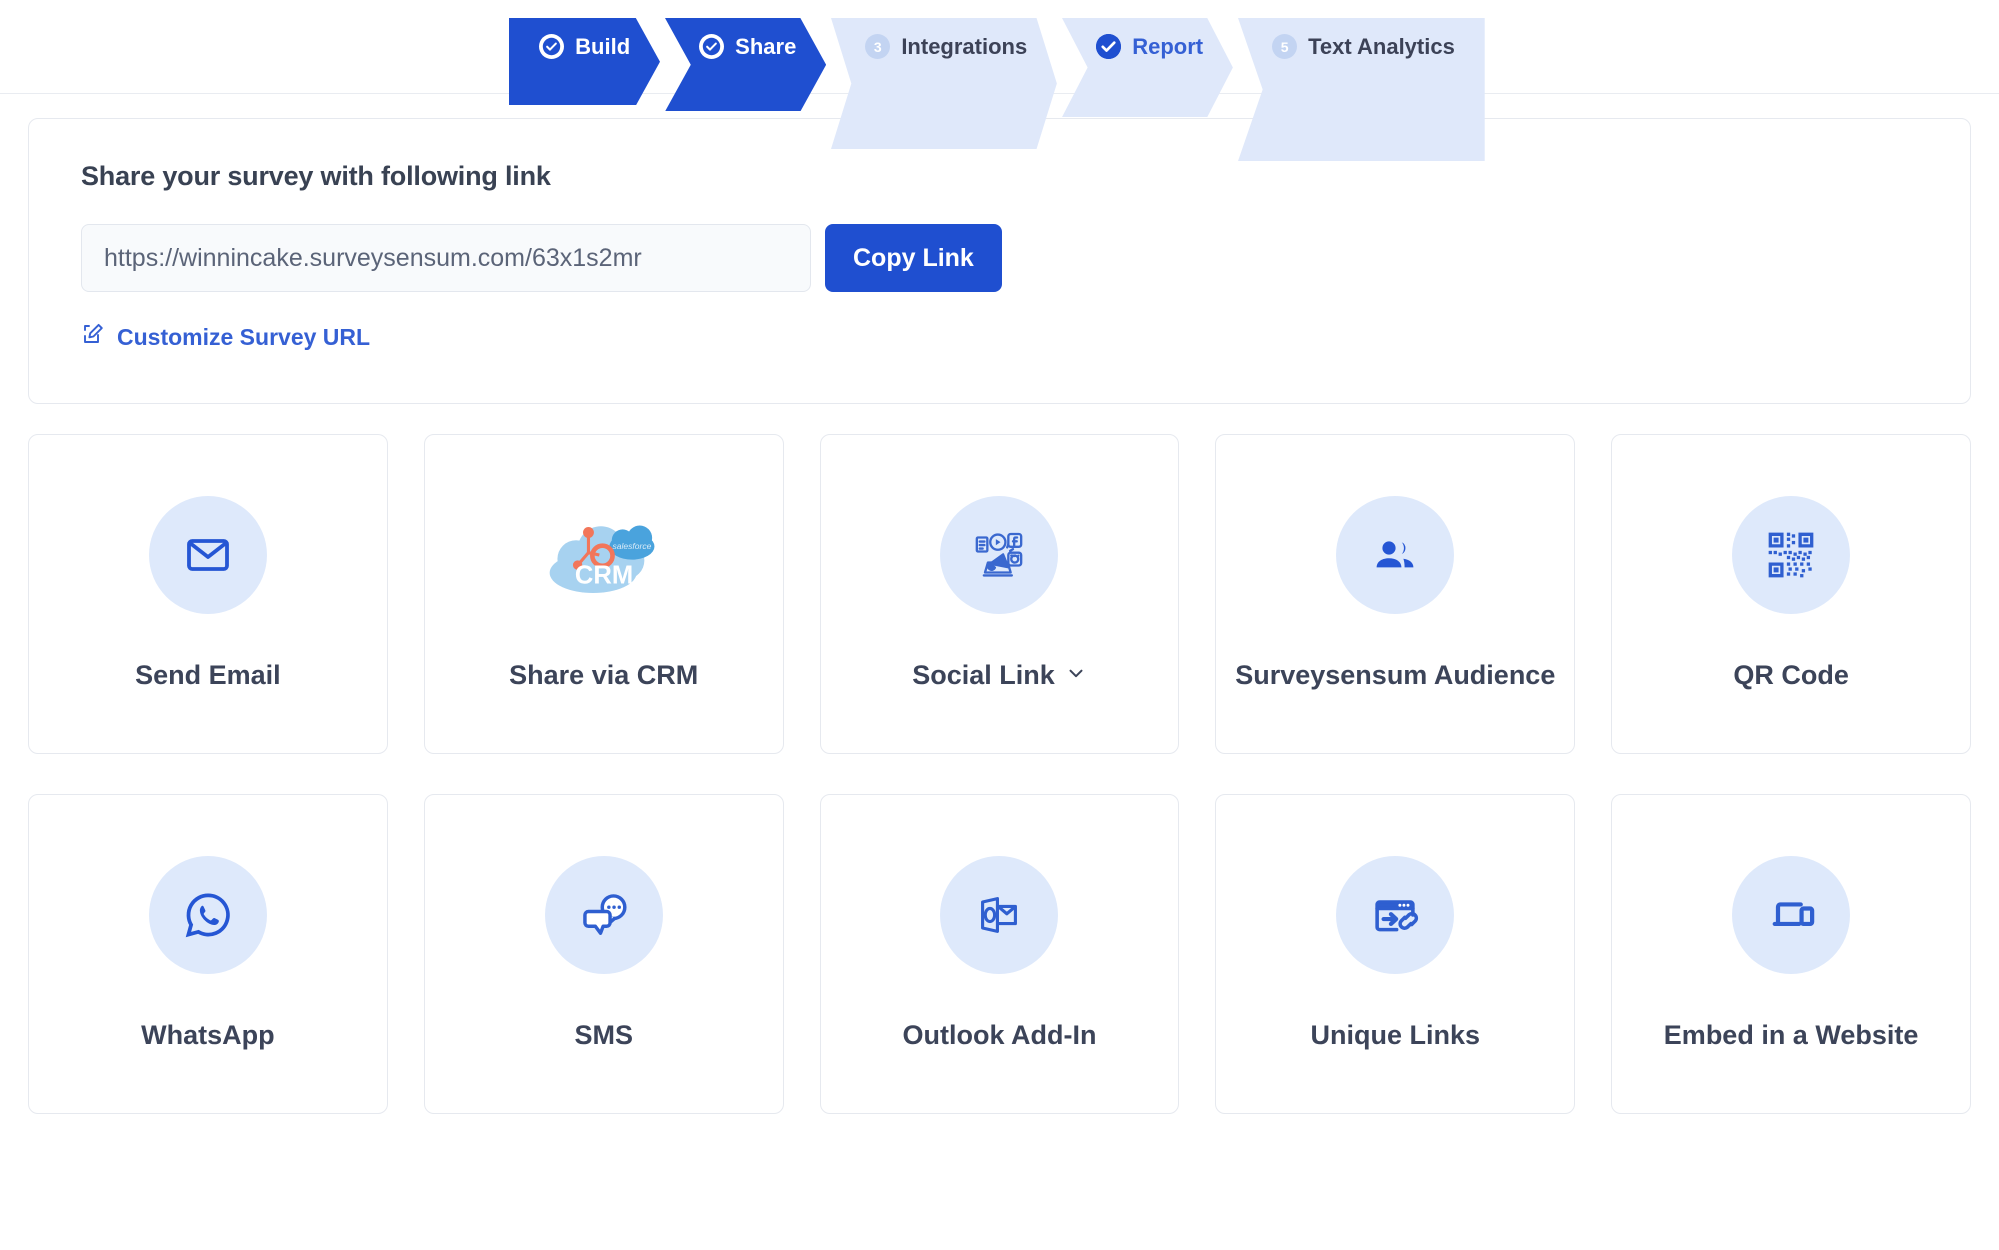 The height and width of the screenshot is (1250, 1999). Describe the element at coordinates (604, 674) in the screenshot. I see `channel-label: Share via CRM` at that location.